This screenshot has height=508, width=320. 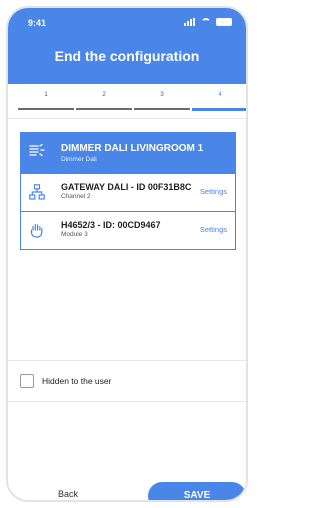 I want to click on hidden-checkbox, so click(x=27, y=381).